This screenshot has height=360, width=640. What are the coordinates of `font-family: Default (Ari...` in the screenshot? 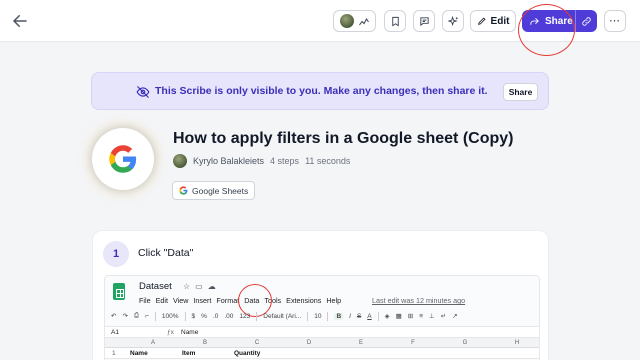 It's located at (282, 316).